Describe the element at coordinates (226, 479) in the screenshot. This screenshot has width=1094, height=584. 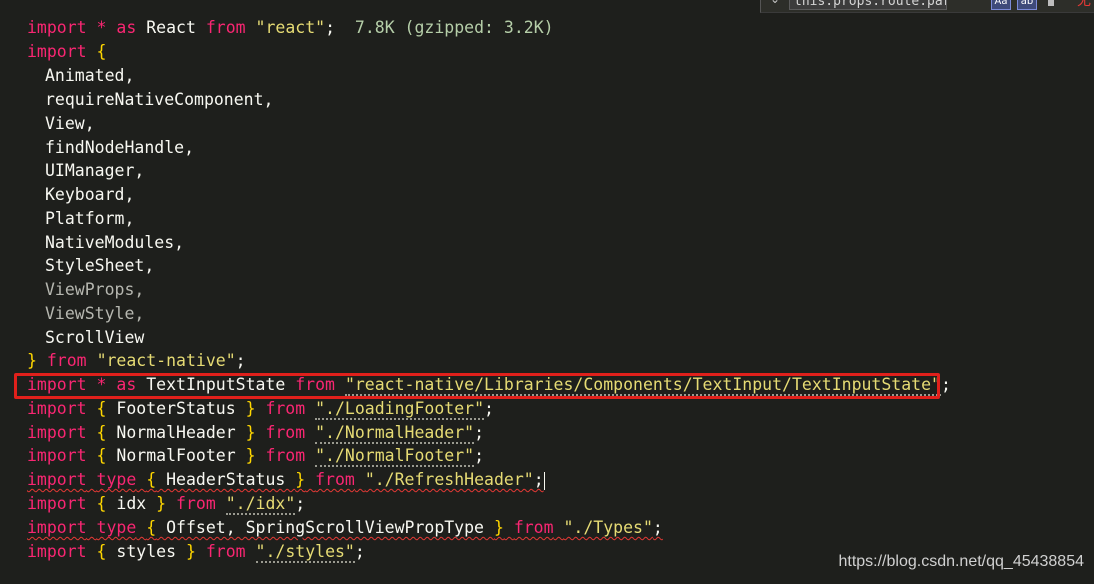
I see `identifier: HeaderStatus` at that location.